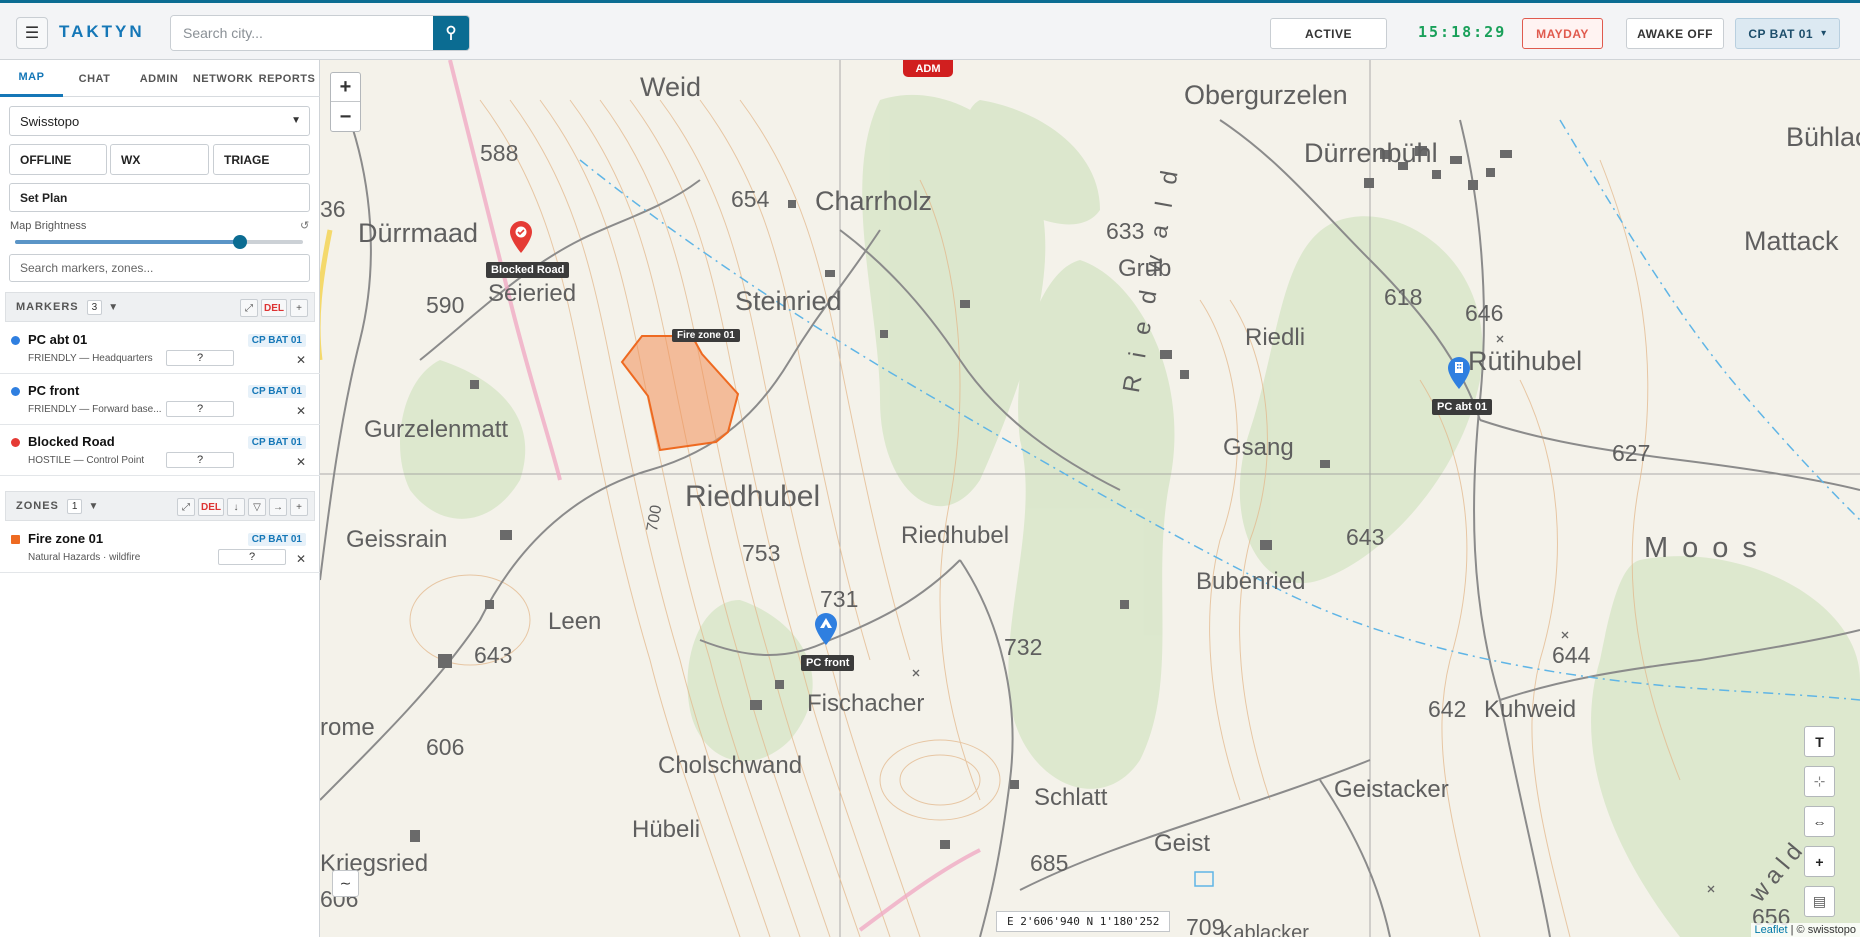 This screenshot has height=937, width=1860. What do you see at coordinates (528, 270) in the screenshot?
I see `marker-label-blocked-road: Blocked Road` at bounding box center [528, 270].